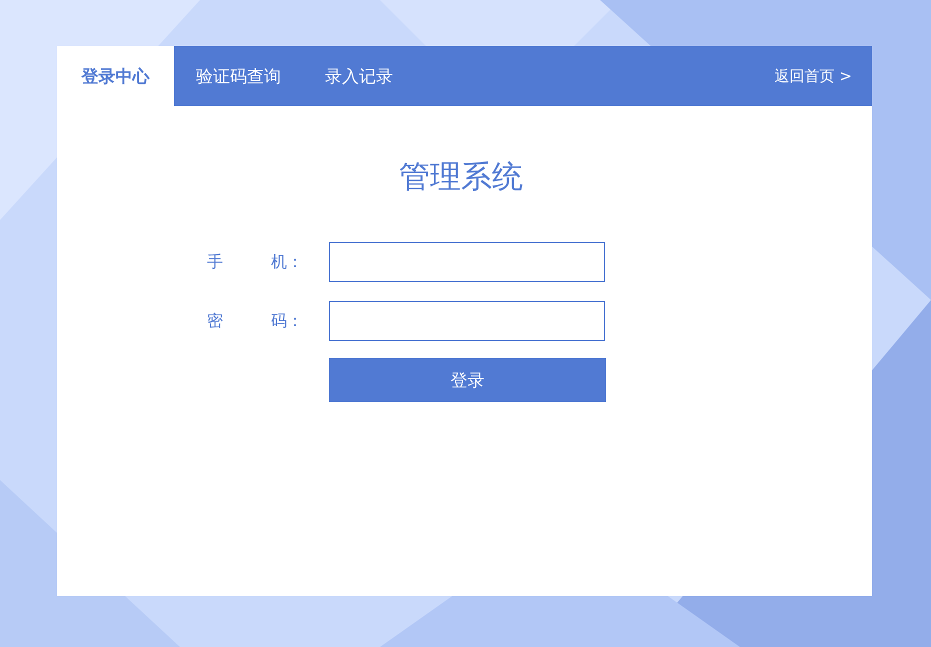  What do you see at coordinates (823, 76) in the screenshot?
I see `home-link: 返回首页 >` at bounding box center [823, 76].